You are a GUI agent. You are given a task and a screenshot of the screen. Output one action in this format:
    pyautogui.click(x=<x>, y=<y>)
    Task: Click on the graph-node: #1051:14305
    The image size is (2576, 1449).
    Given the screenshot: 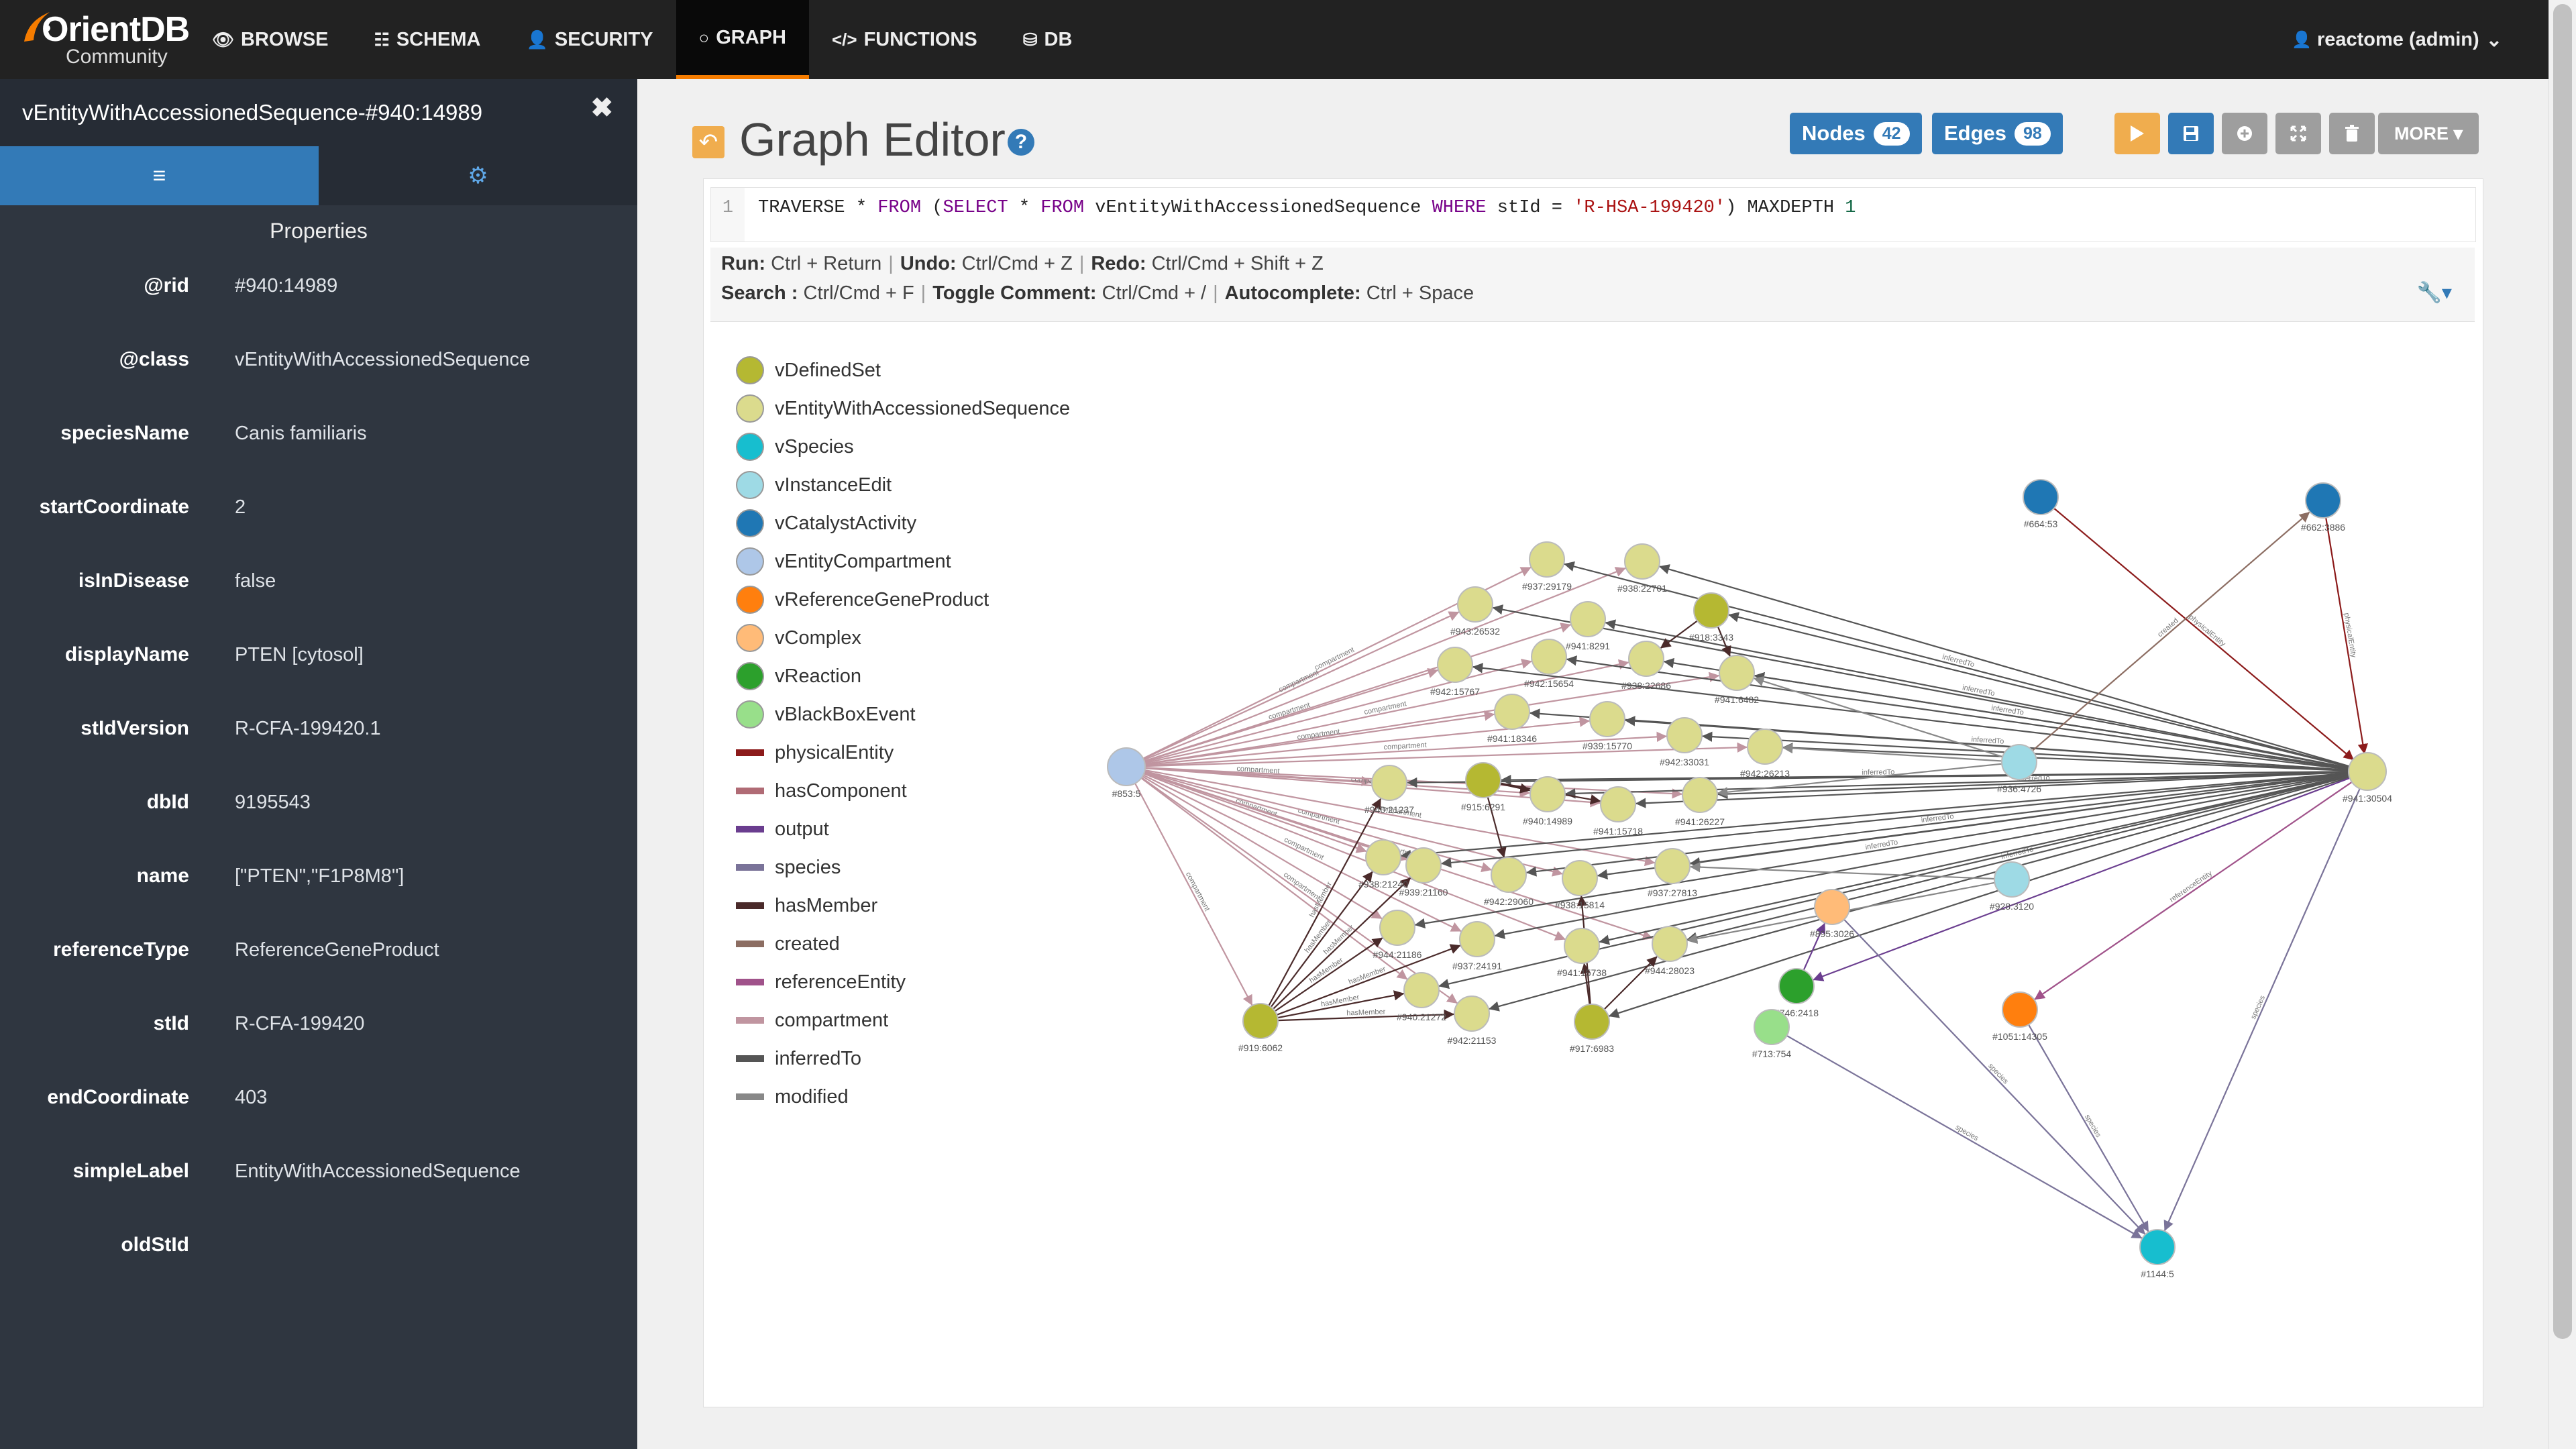 What is the action you would take?
    pyautogui.click(x=2019, y=1016)
    